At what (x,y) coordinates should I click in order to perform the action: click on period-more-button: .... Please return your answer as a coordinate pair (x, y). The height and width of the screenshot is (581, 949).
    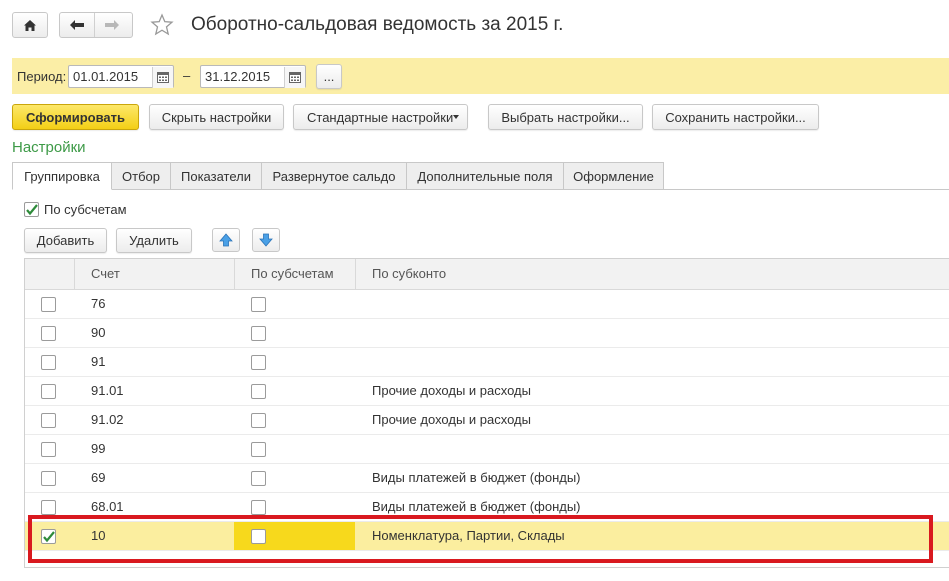
    Looking at the image, I should click on (329, 76).